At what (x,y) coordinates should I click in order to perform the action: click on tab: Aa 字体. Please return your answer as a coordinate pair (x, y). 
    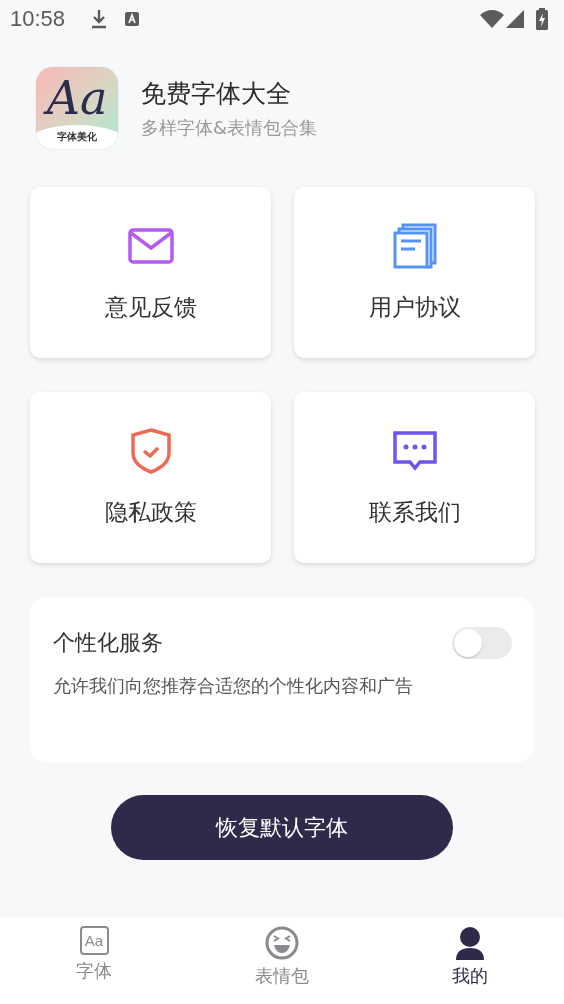
    Looking at the image, I should click on (94, 965).